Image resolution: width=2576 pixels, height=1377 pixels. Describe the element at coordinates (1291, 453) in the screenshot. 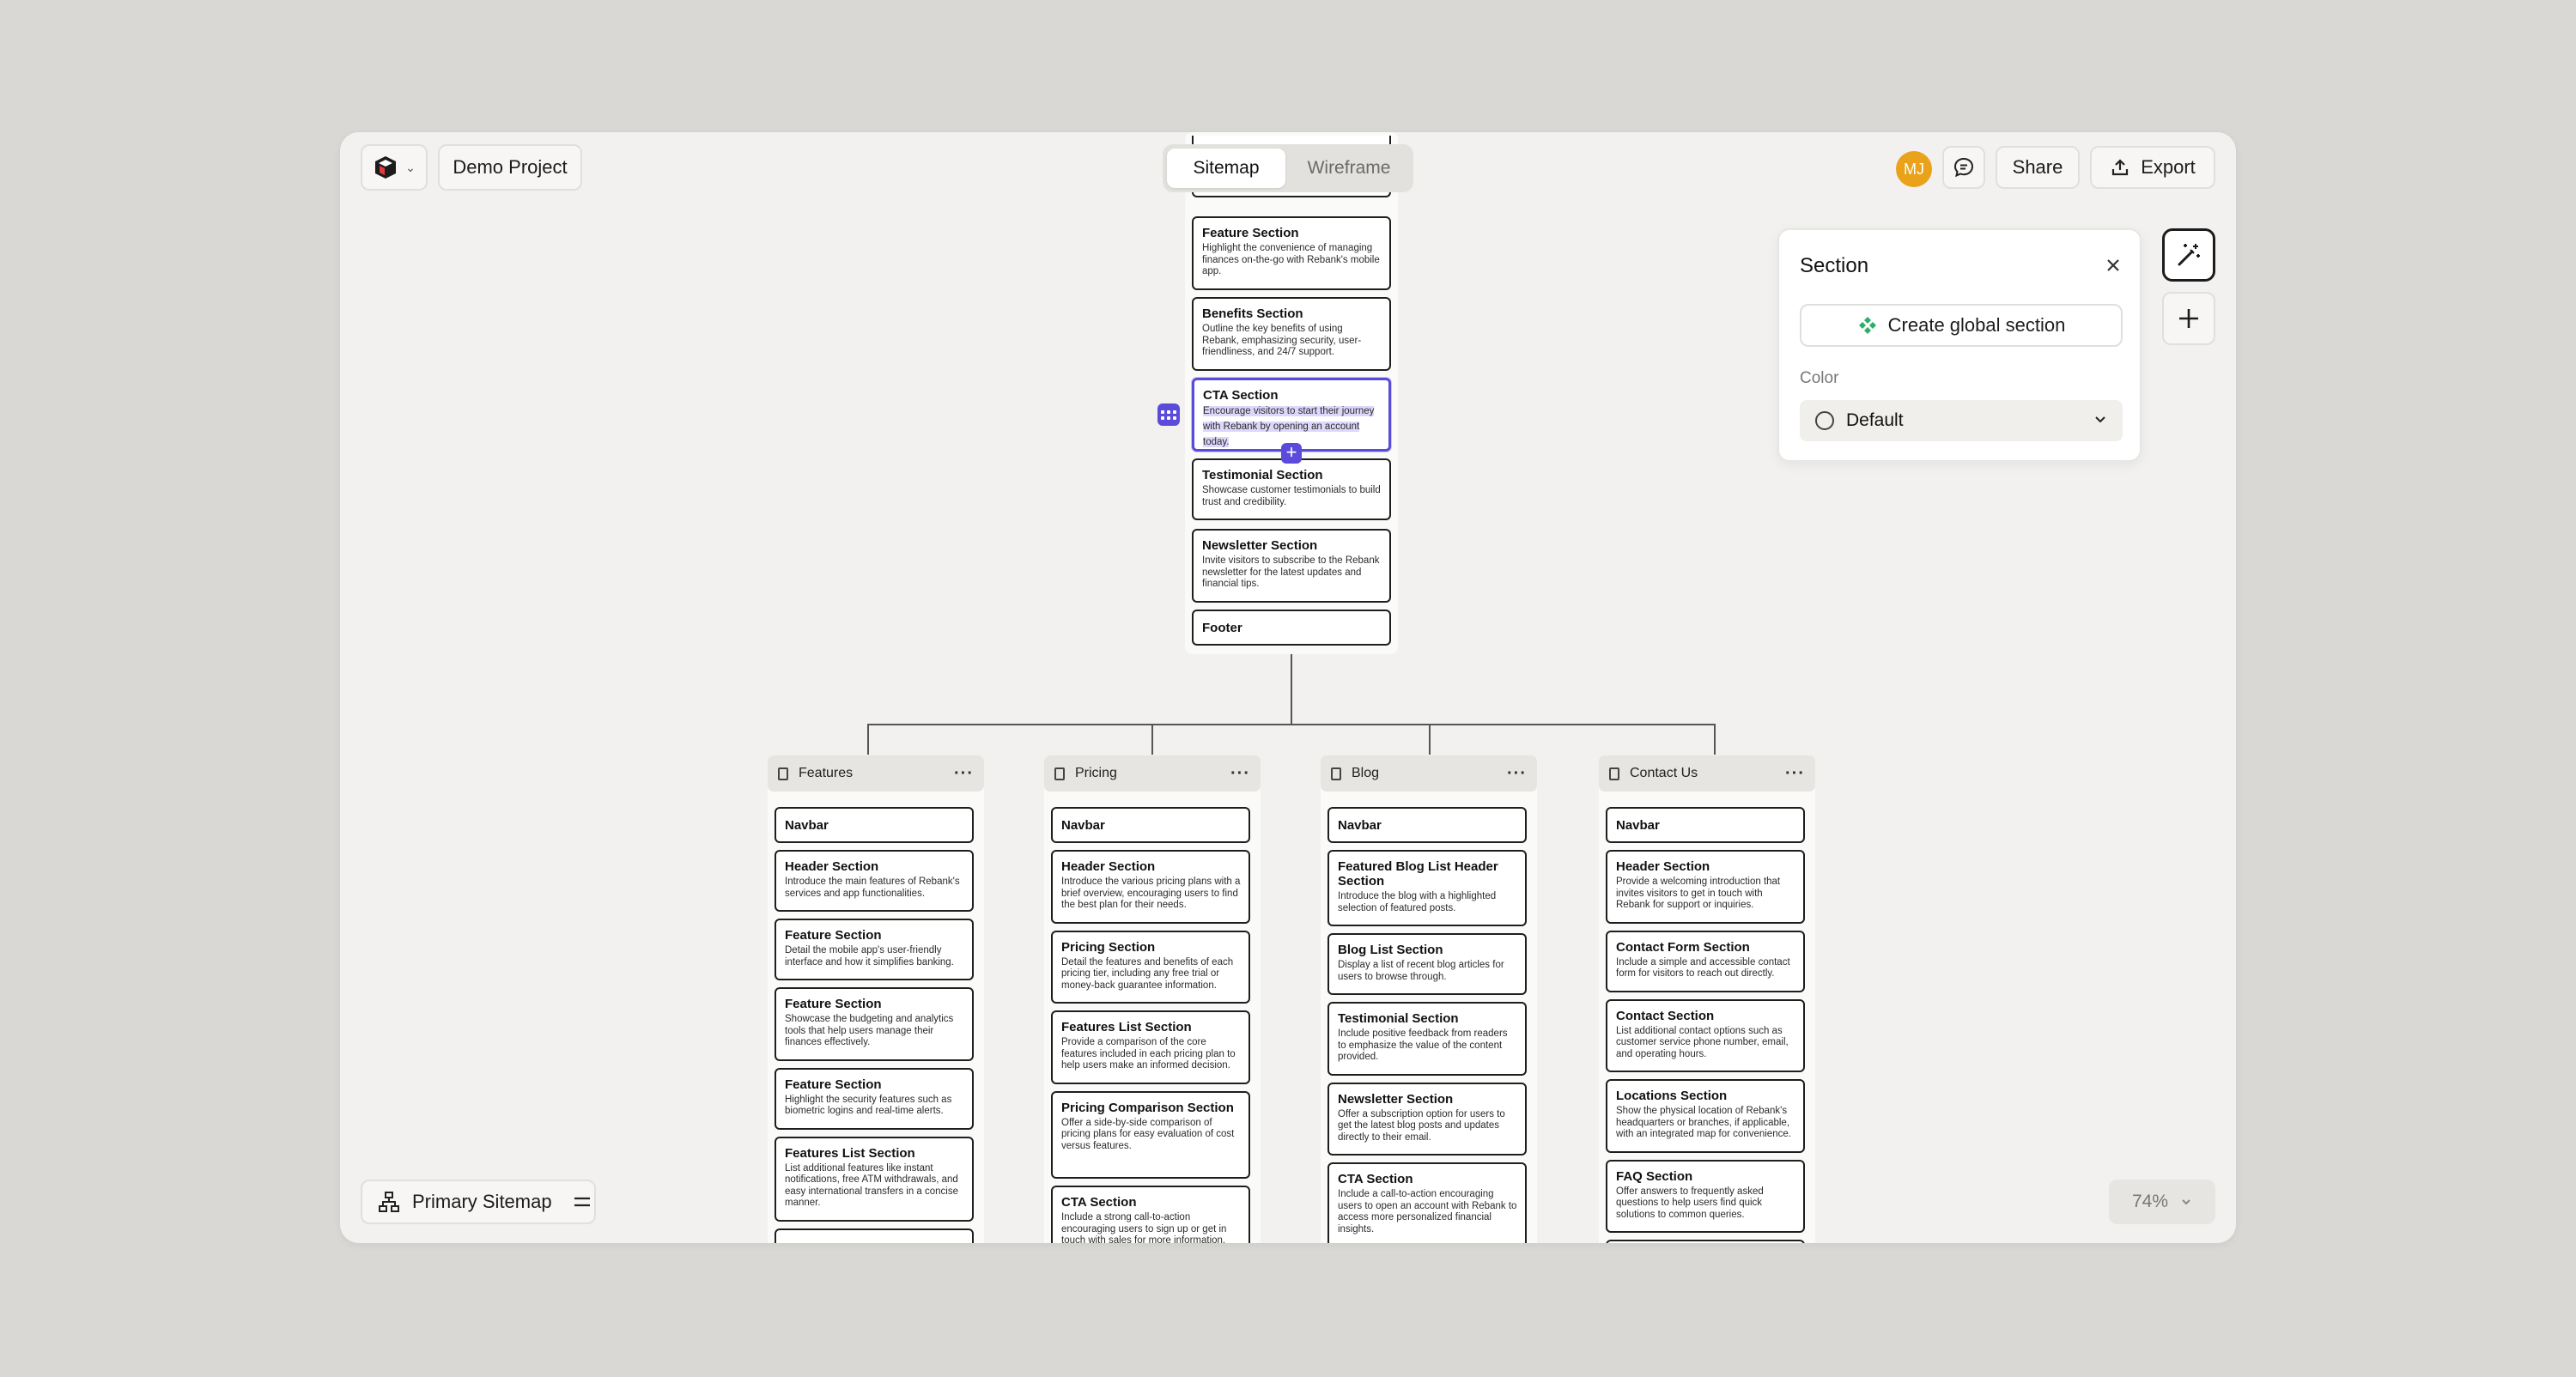

I see `add-section-icon: +` at that location.